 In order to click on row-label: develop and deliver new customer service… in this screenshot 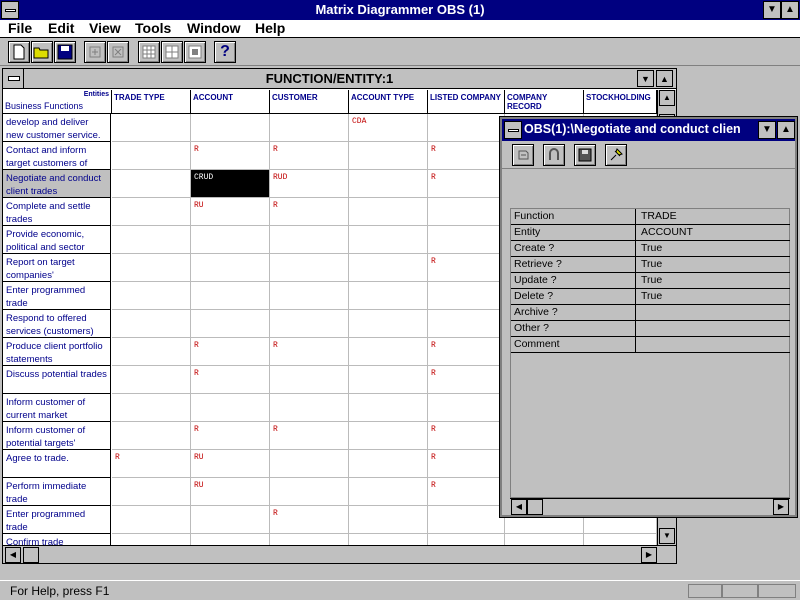, I will do `click(57, 128)`.